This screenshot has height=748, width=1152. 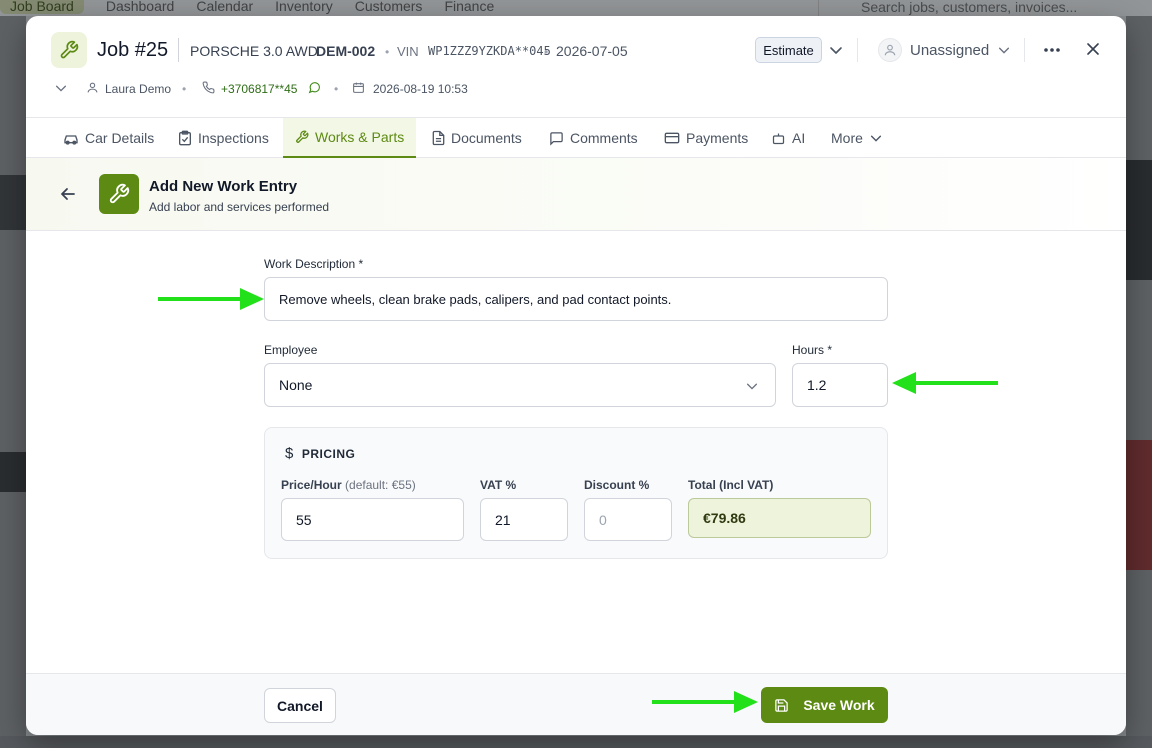 I want to click on phone-icon, so click(x=208, y=87).